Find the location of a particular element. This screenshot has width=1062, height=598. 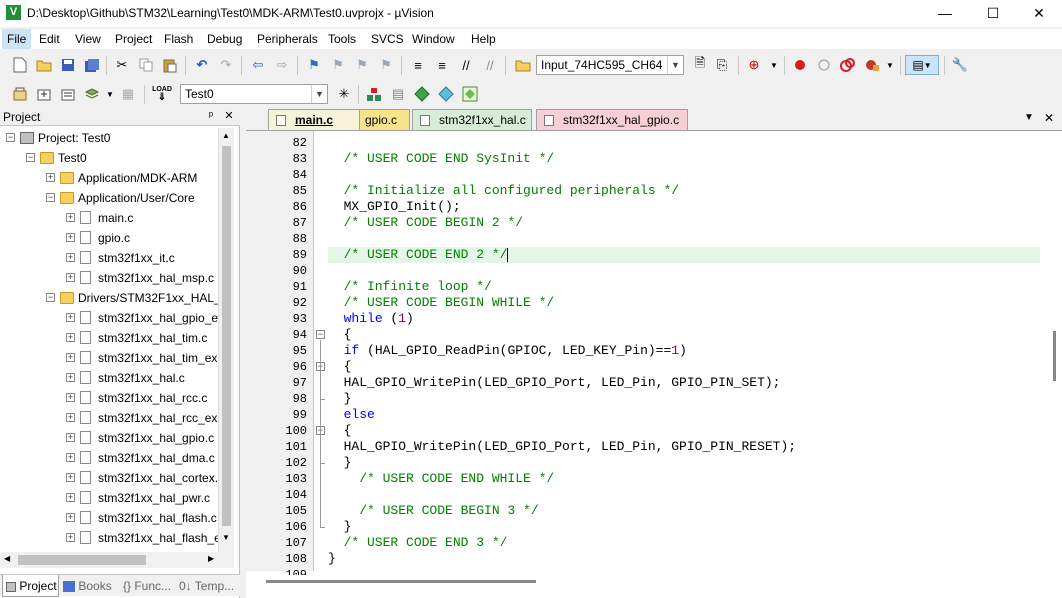

menu-edit: Edit is located at coordinates (49, 39).